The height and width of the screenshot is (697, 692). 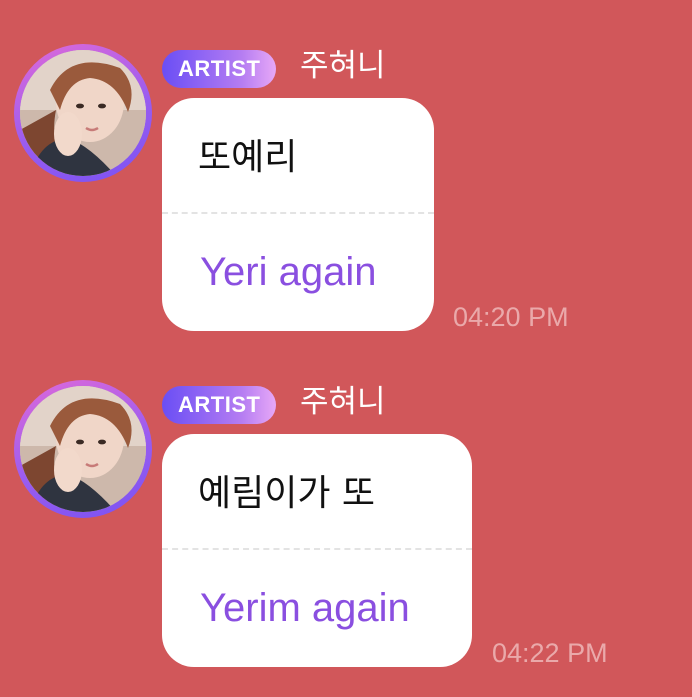 I want to click on message-original-text: 예림이가 또, so click(x=287, y=493).